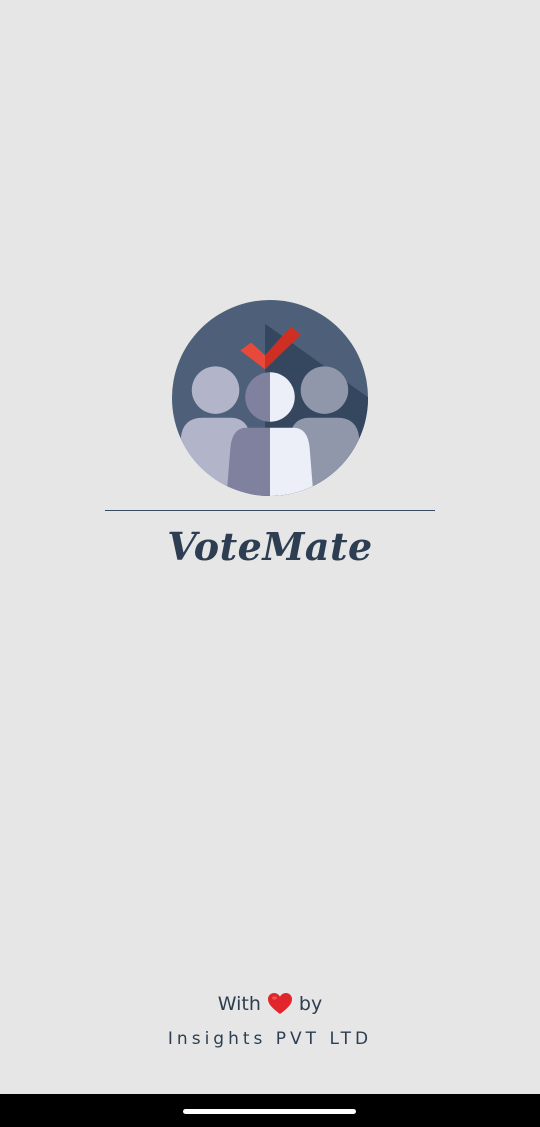  Describe the element at coordinates (310, 1004) in the screenshot. I see `by-text: by` at that location.